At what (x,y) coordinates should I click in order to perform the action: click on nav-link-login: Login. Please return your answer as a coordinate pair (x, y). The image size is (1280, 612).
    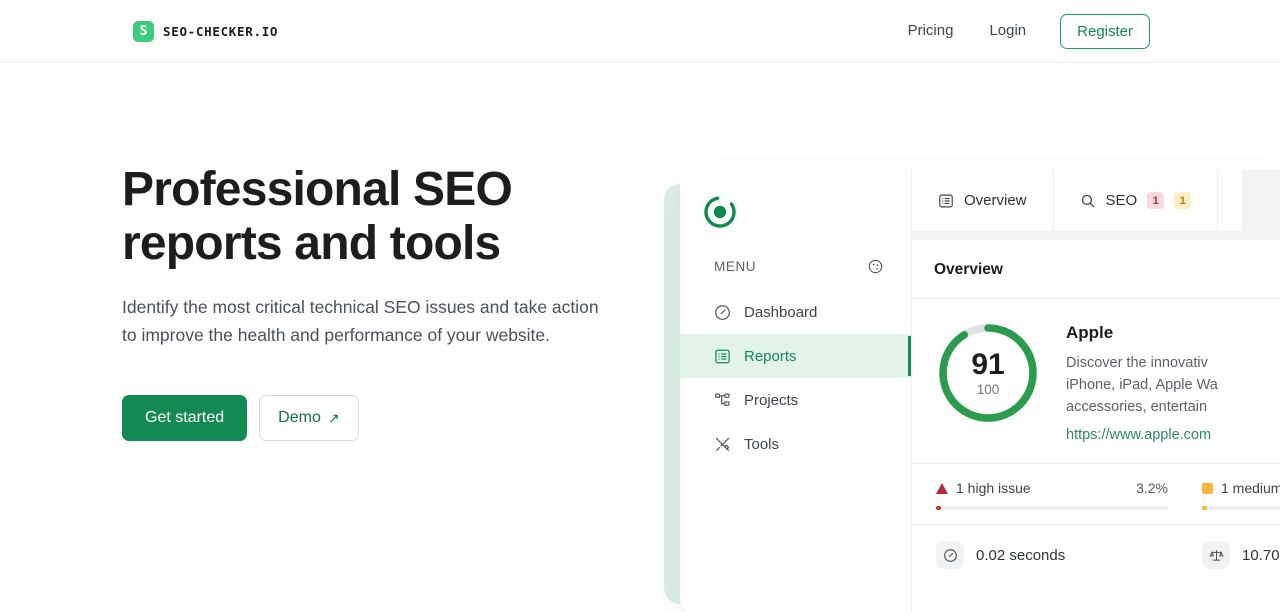
    Looking at the image, I should click on (1007, 31).